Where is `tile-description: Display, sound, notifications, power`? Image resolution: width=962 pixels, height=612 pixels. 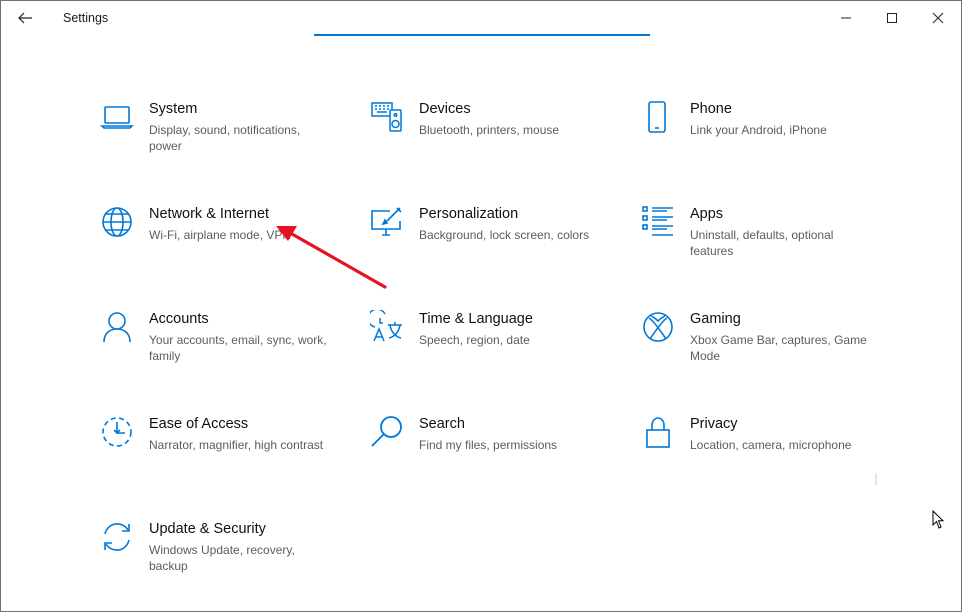
tile-description: Display, sound, notifications, power is located at coordinates (225, 138).